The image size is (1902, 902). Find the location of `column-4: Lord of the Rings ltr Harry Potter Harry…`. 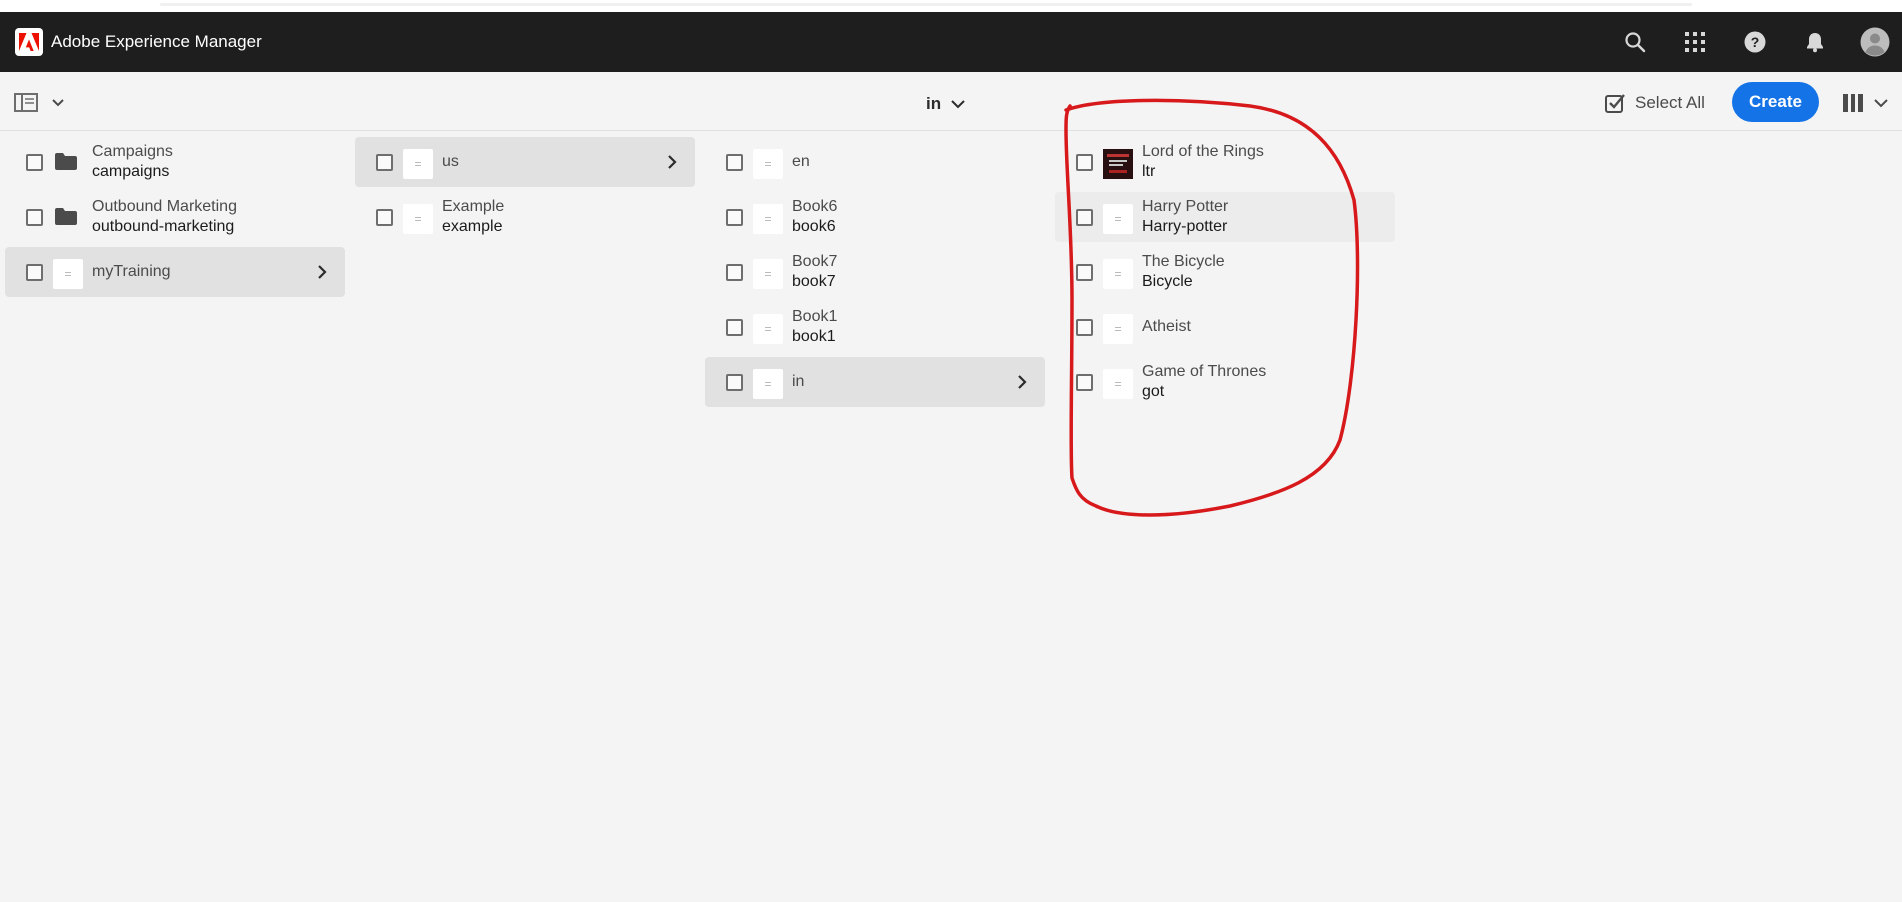

column-4: Lord of the Rings ltr Harry Potter Harry… is located at coordinates (1225, 274).